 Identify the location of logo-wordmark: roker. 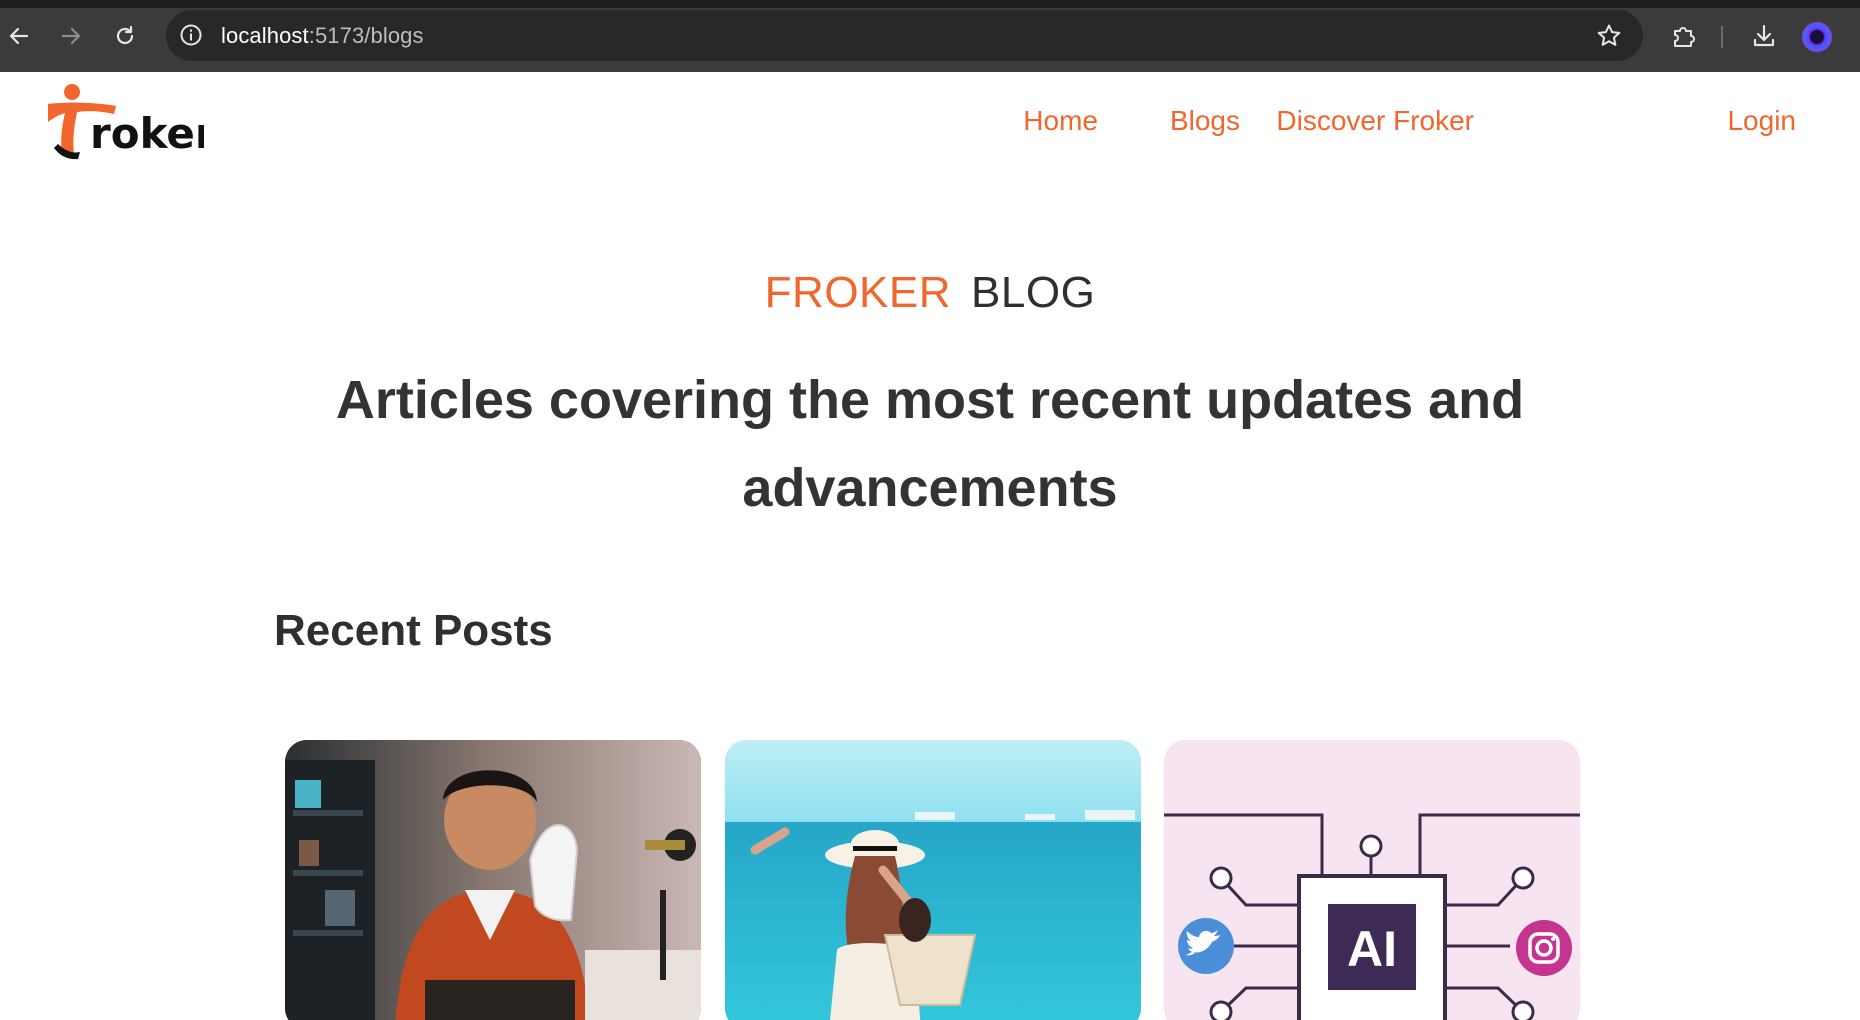
(147, 133).